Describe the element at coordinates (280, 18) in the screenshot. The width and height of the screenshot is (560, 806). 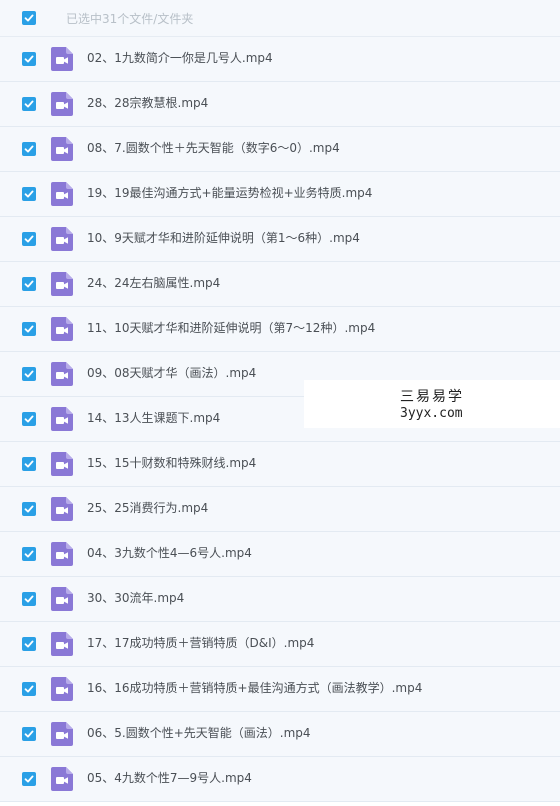
I see `selection-header: 已选中31个文件/文件夹` at that location.